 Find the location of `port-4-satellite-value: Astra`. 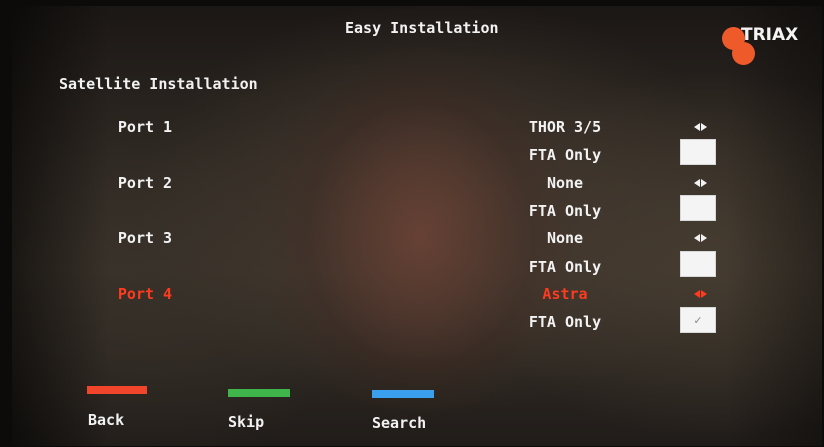

port-4-satellite-value: Astra is located at coordinates (565, 294).